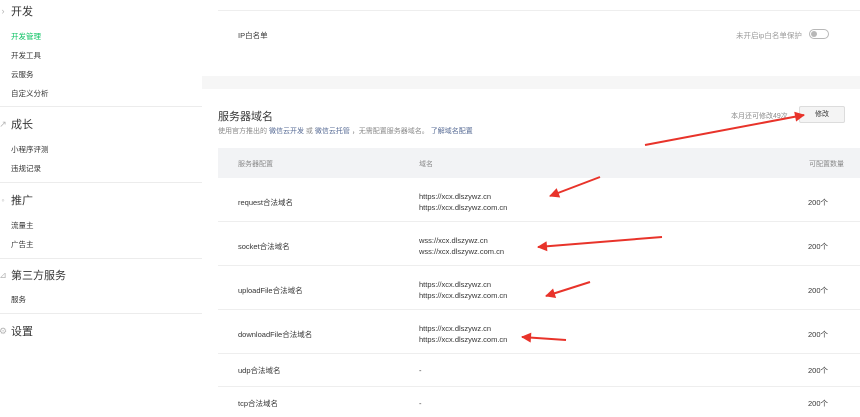 The width and height of the screenshot is (860, 417). I want to click on ip-whitelist-status: 未开启ip白名单保护, so click(769, 35).